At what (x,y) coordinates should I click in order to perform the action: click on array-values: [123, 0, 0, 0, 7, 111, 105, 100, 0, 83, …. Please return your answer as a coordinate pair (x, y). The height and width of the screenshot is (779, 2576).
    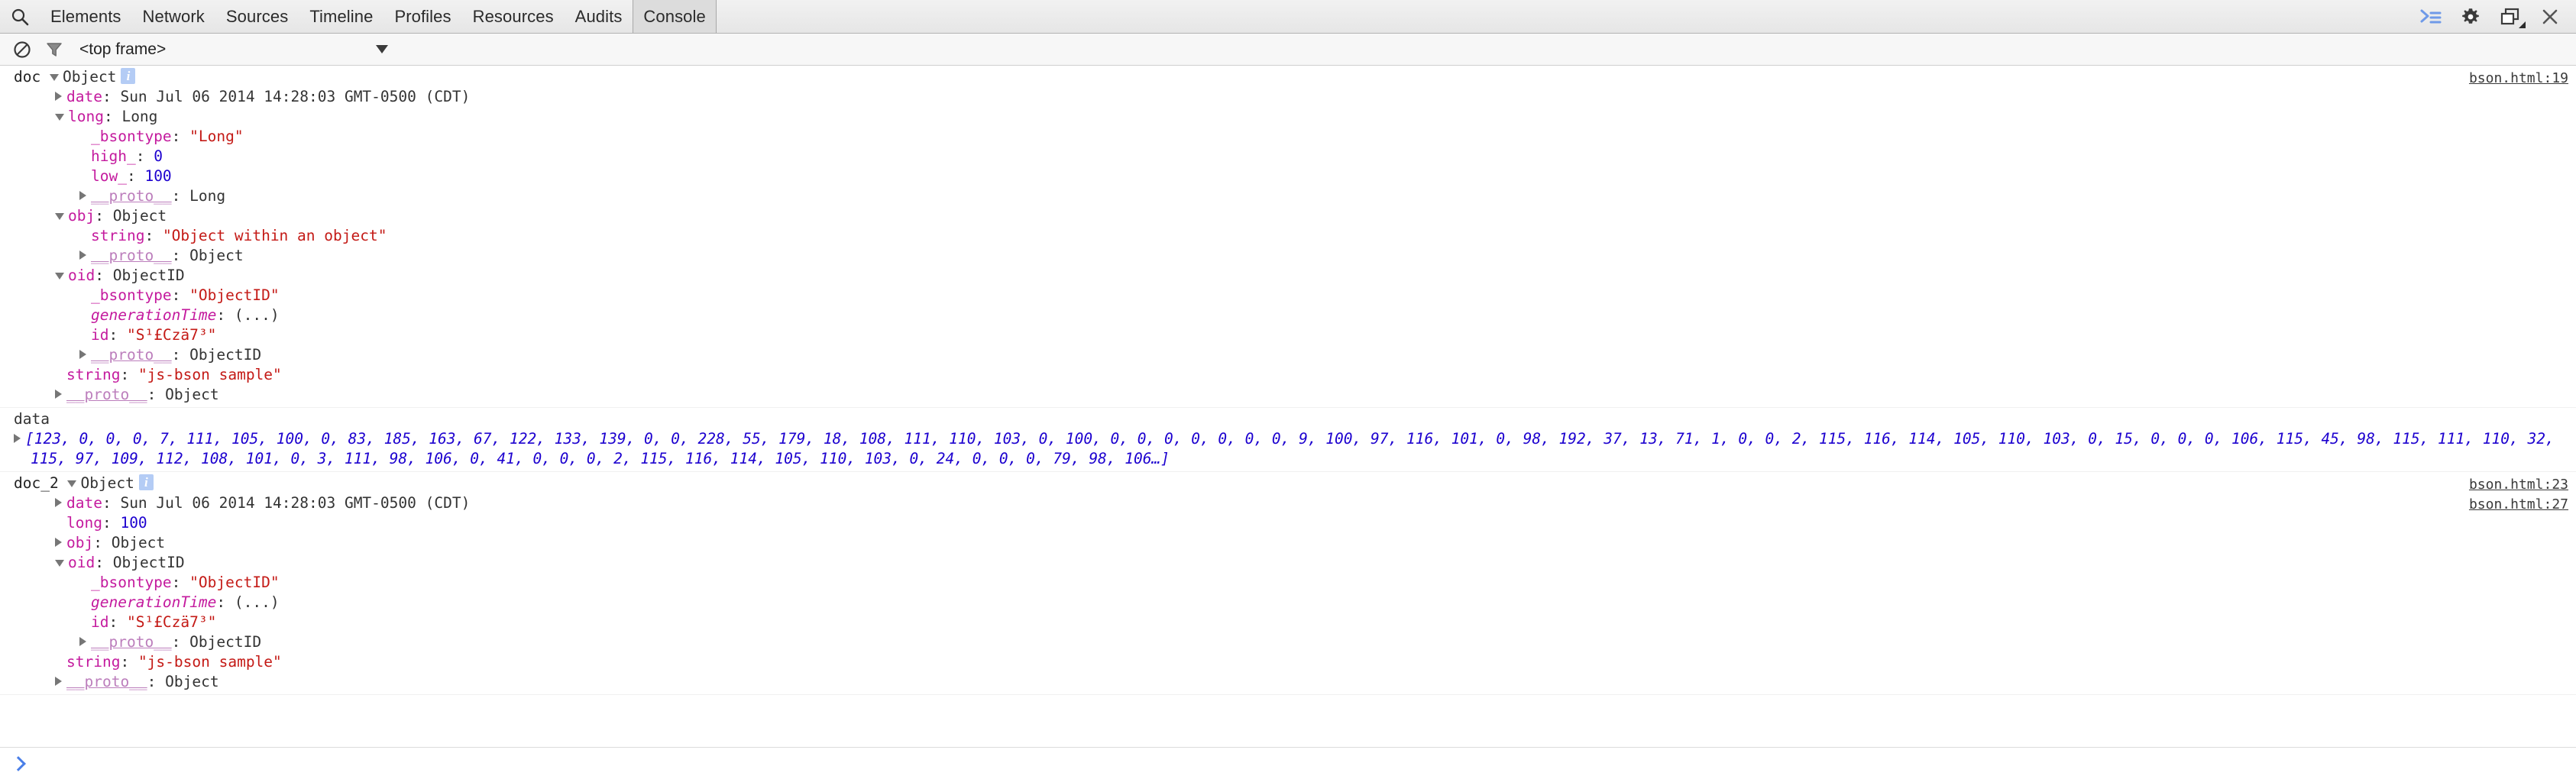
    Looking at the image, I should click on (1290, 448).